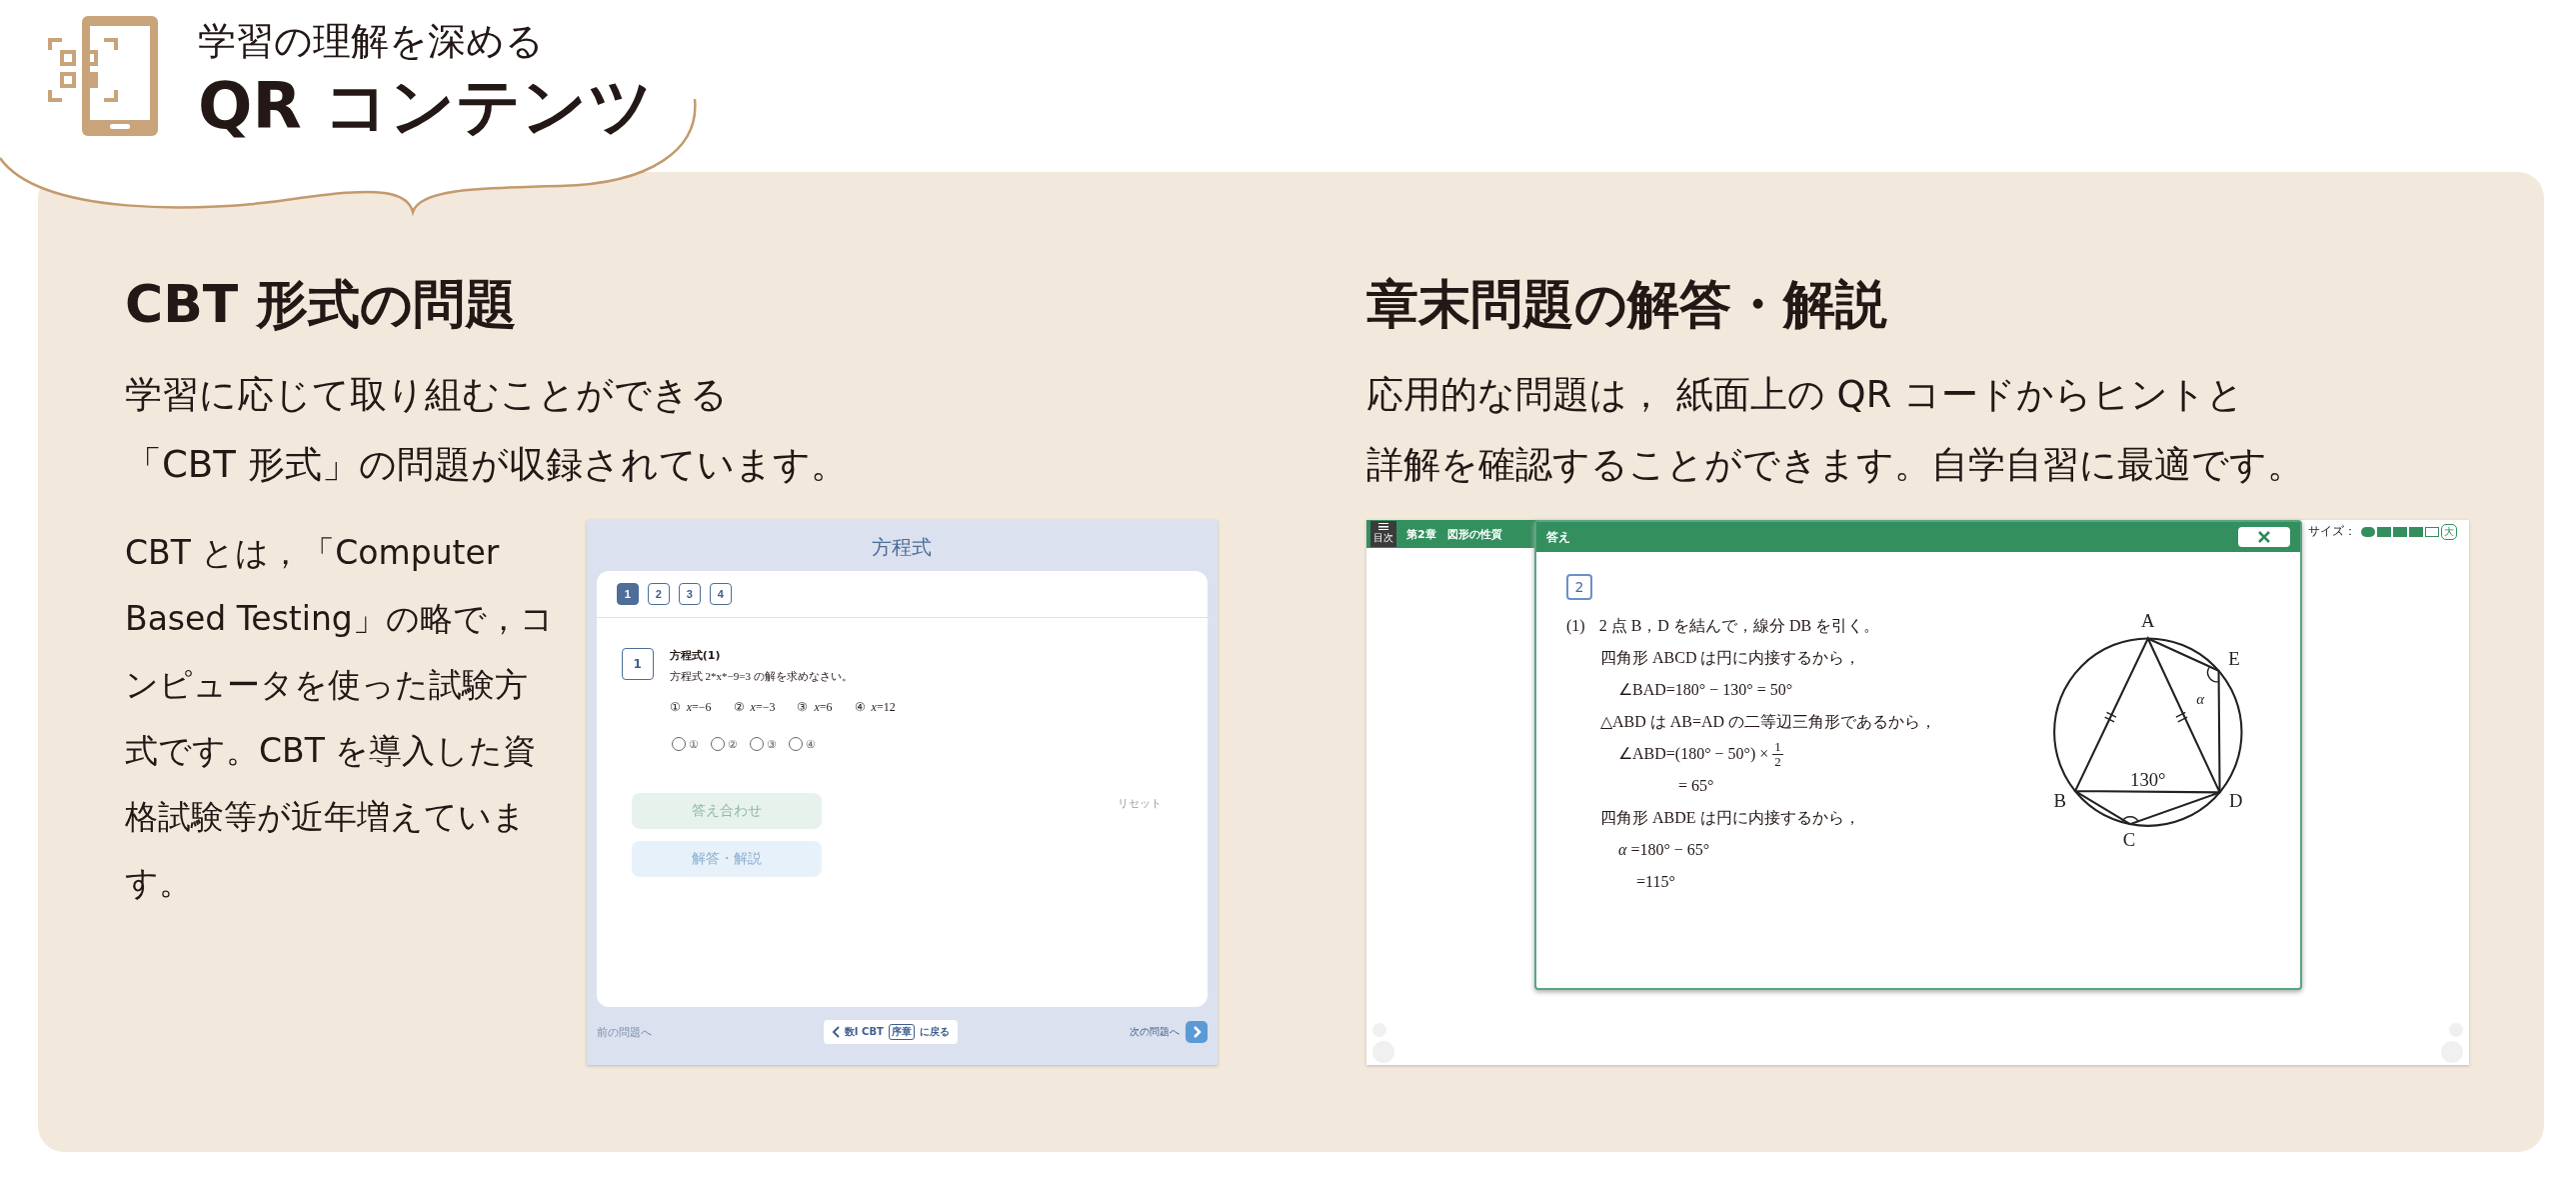 This screenshot has height=1181, width=2576. I want to click on radio-option: ①, so click(685, 744).